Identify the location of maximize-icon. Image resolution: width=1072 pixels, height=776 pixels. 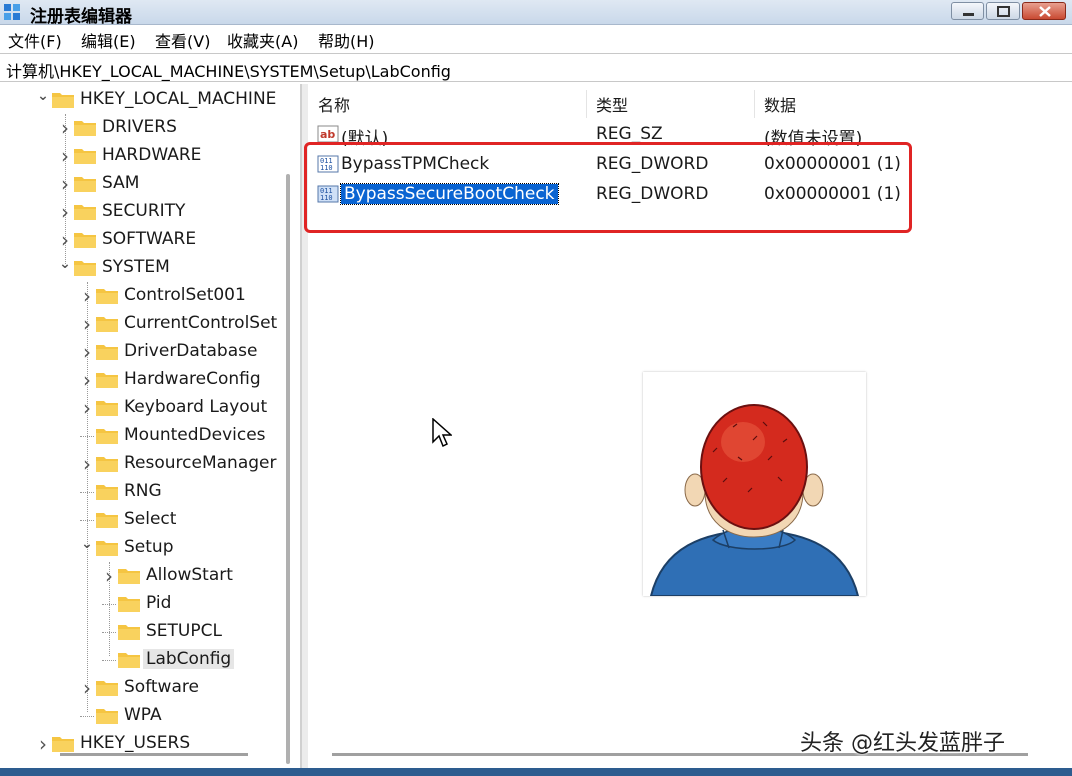
(1003, 11).